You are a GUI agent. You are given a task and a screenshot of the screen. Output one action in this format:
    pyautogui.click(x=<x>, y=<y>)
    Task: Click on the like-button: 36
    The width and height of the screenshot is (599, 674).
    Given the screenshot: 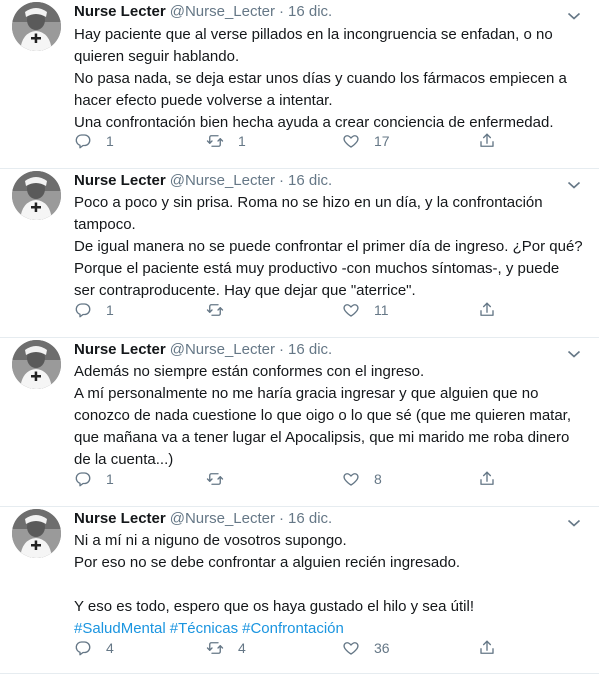 What is the action you would take?
    pyautogui.click(x=366, y=648)
    